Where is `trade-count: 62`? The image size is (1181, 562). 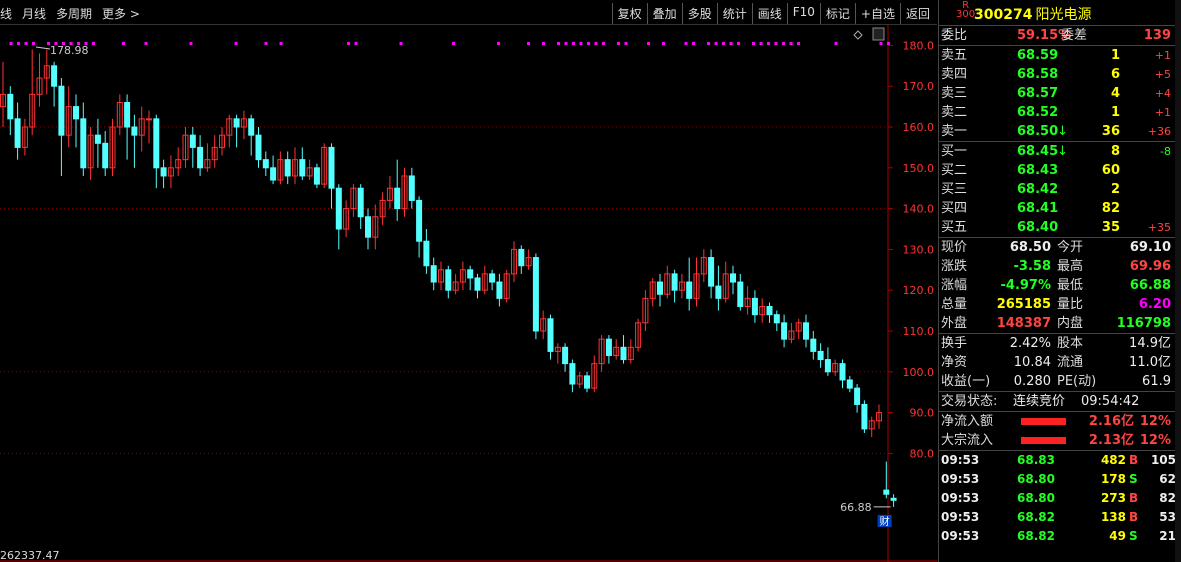
trade-count: 62 is located at coordinates (1167, 479).